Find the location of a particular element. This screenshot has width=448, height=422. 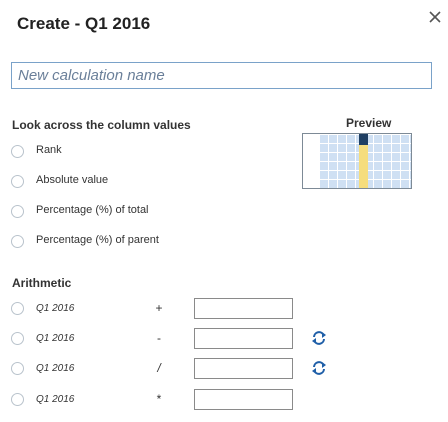

arithmetic-row-multiply: Q1 2016 * is located at coordinates (171, 400).